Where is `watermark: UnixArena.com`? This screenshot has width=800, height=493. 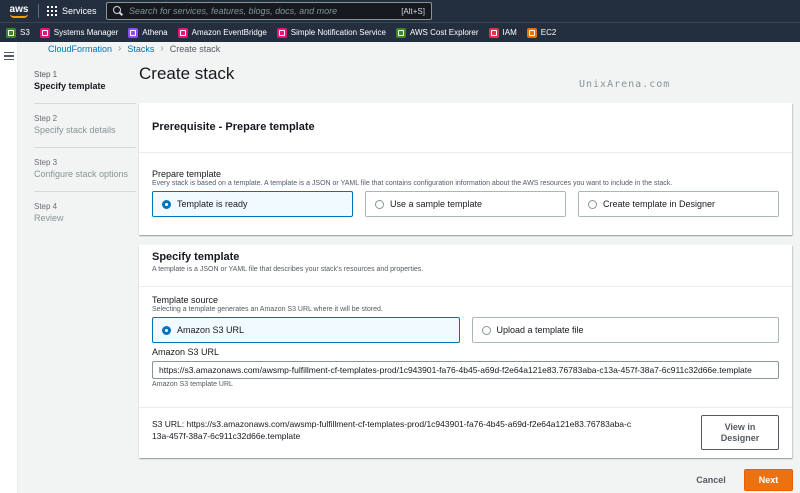 watermark: UnixArena.com is located at coordinates (625, 84).